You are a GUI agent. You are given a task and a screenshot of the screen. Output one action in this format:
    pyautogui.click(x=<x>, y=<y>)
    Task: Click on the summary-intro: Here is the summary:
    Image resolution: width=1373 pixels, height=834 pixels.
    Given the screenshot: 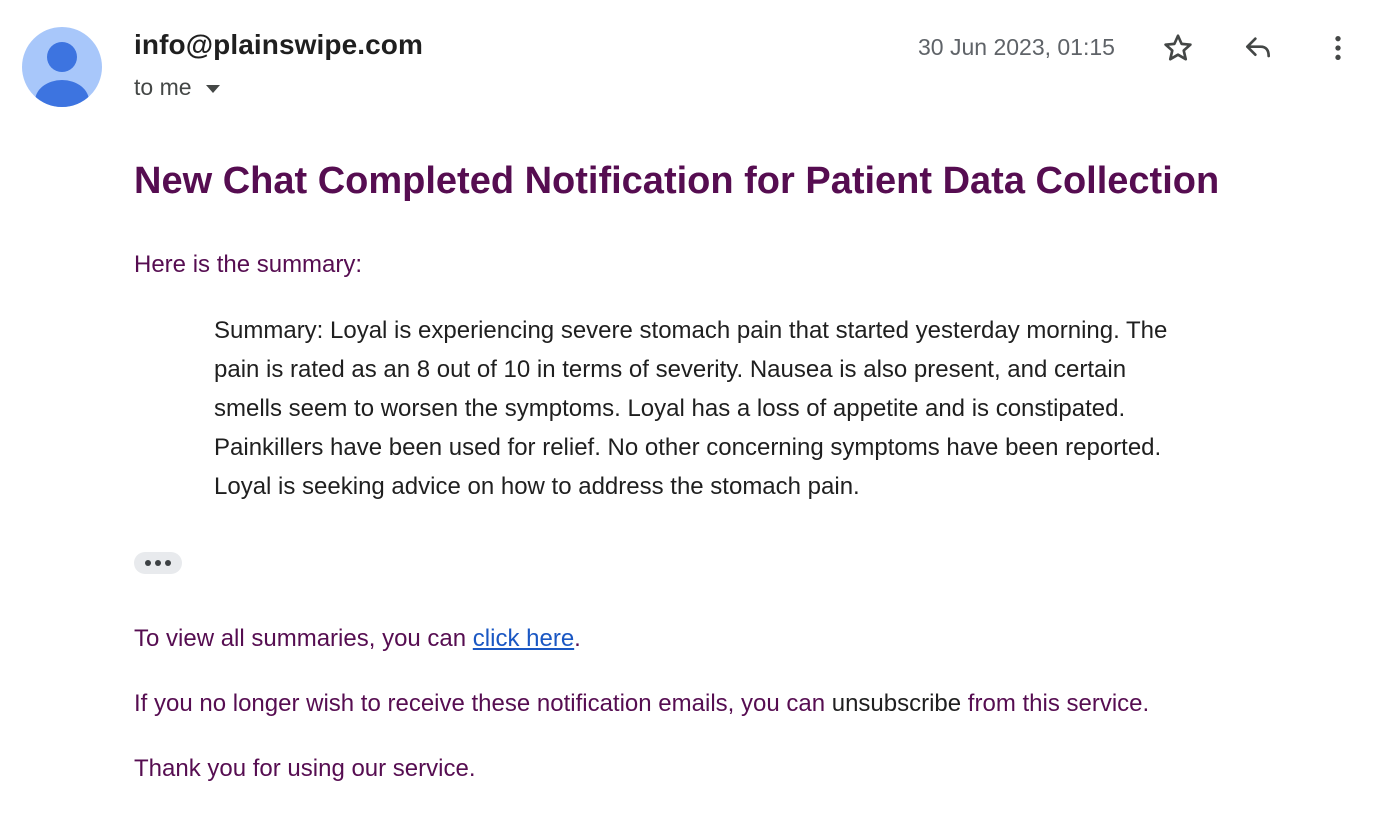 What is the action you would take?
    pyautogui.click(x=248, y=264)
    